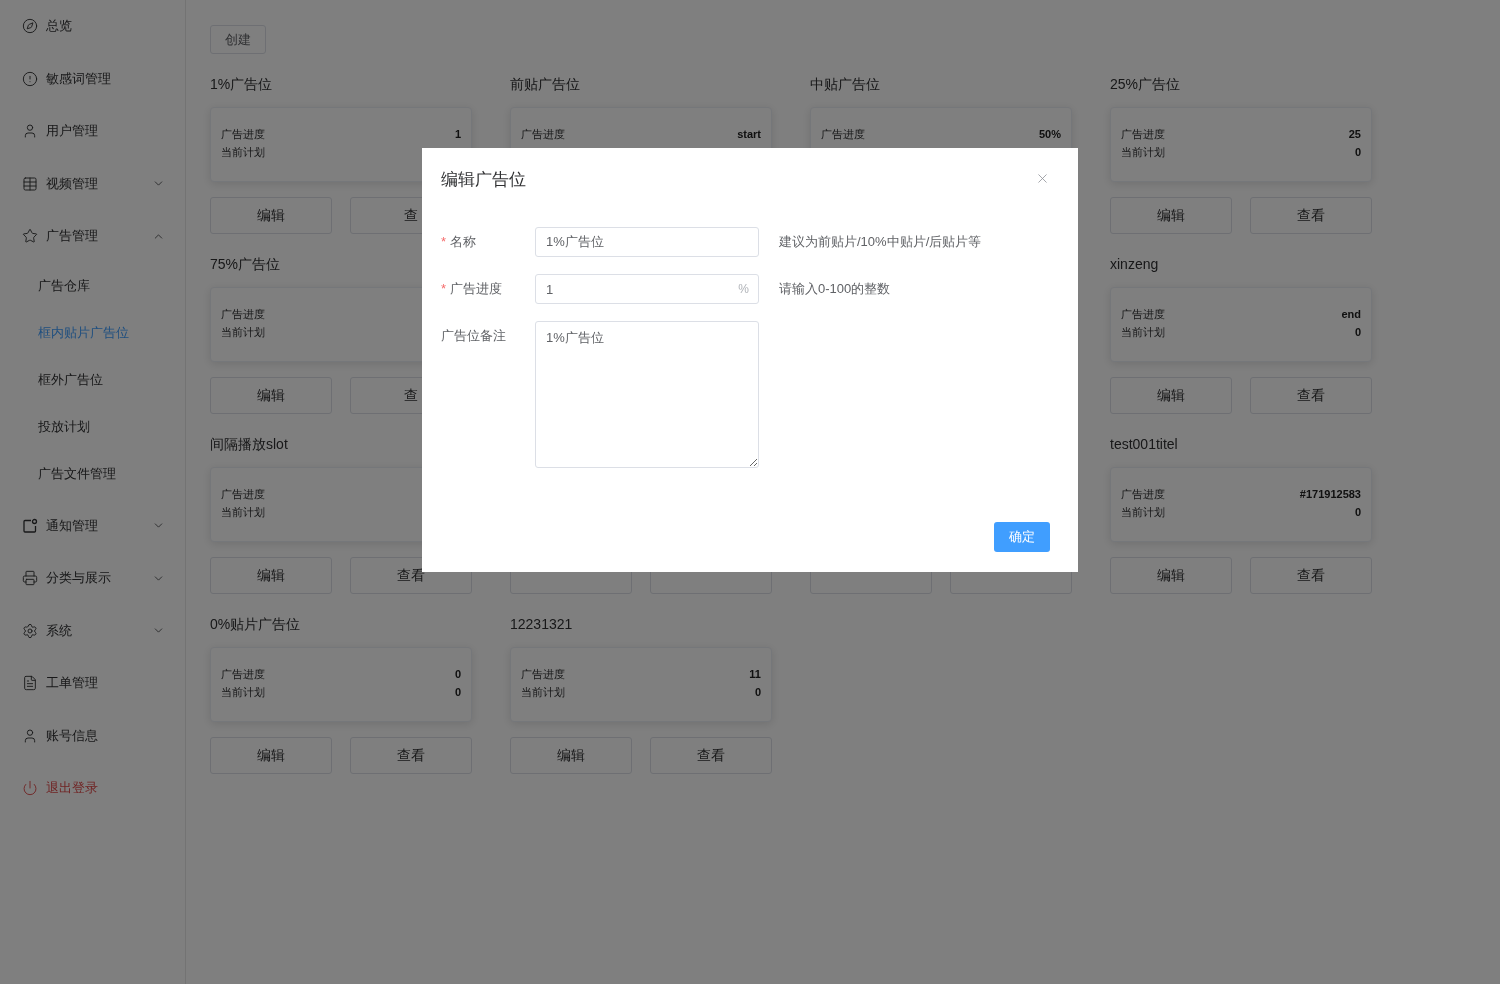  What do you see at coordinates (30, 236) in the screenshot?
I see `star-icon` at bounding box center [30, 236].